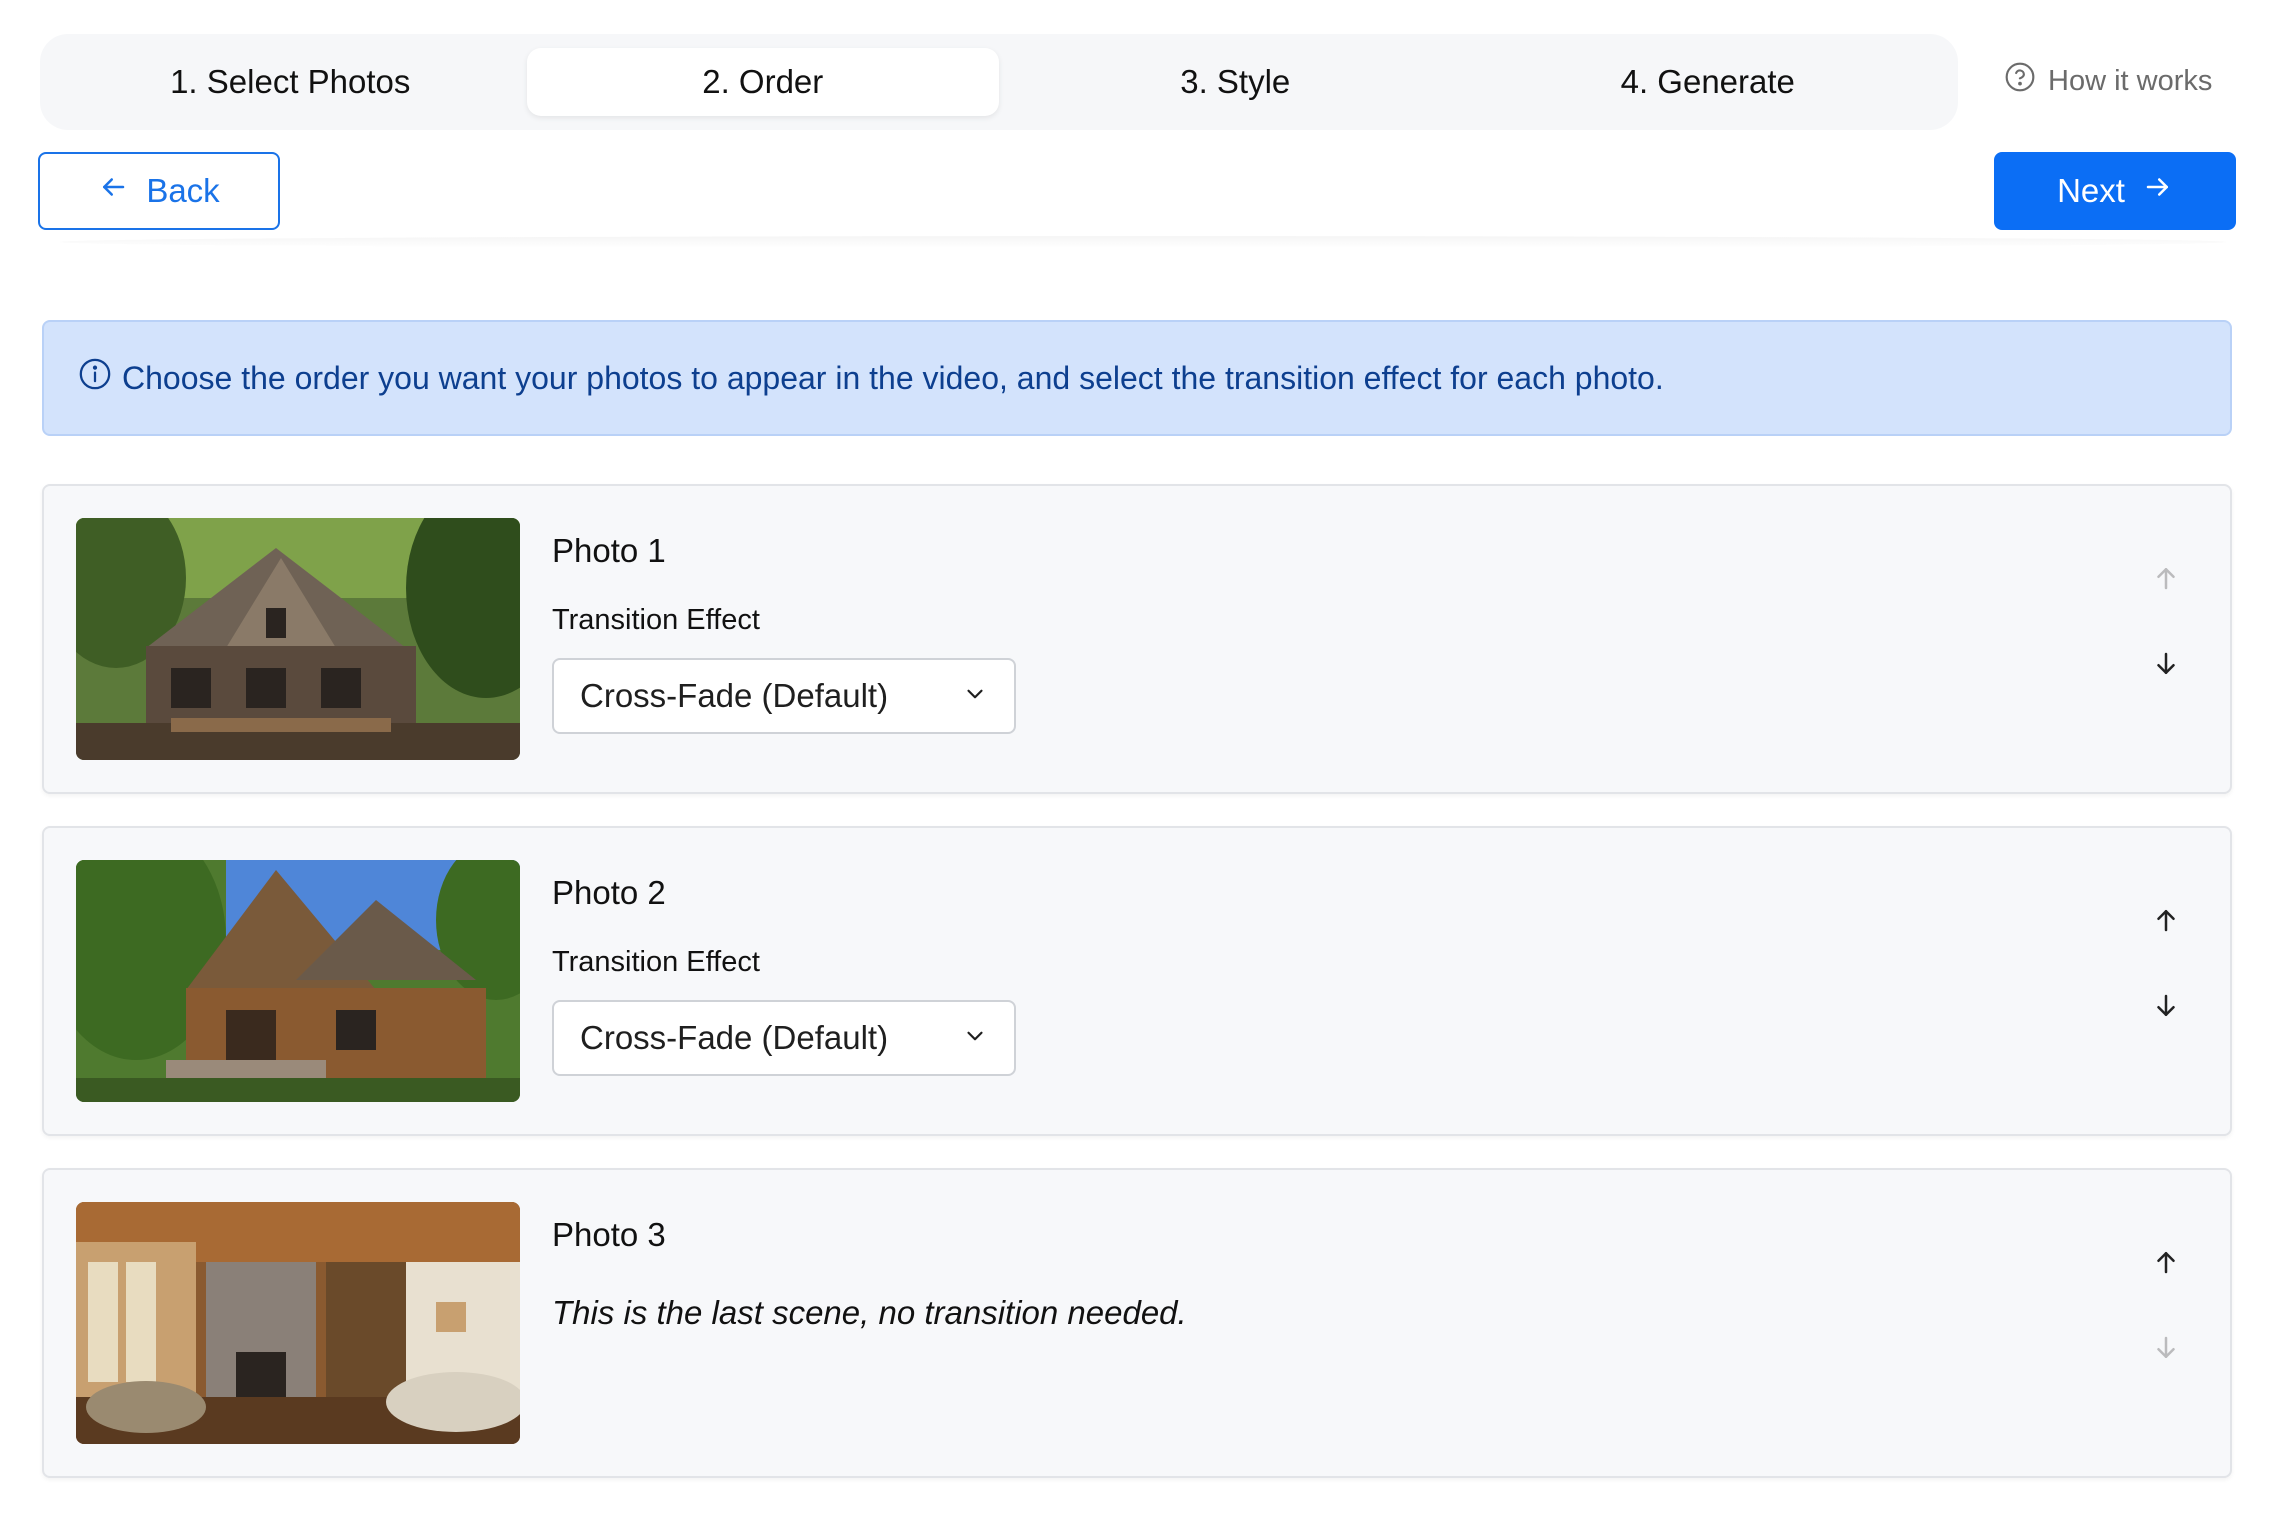 This screenshot has width=2284, height=1514. I want to click on arrow-left-icon, so click(113, 191).